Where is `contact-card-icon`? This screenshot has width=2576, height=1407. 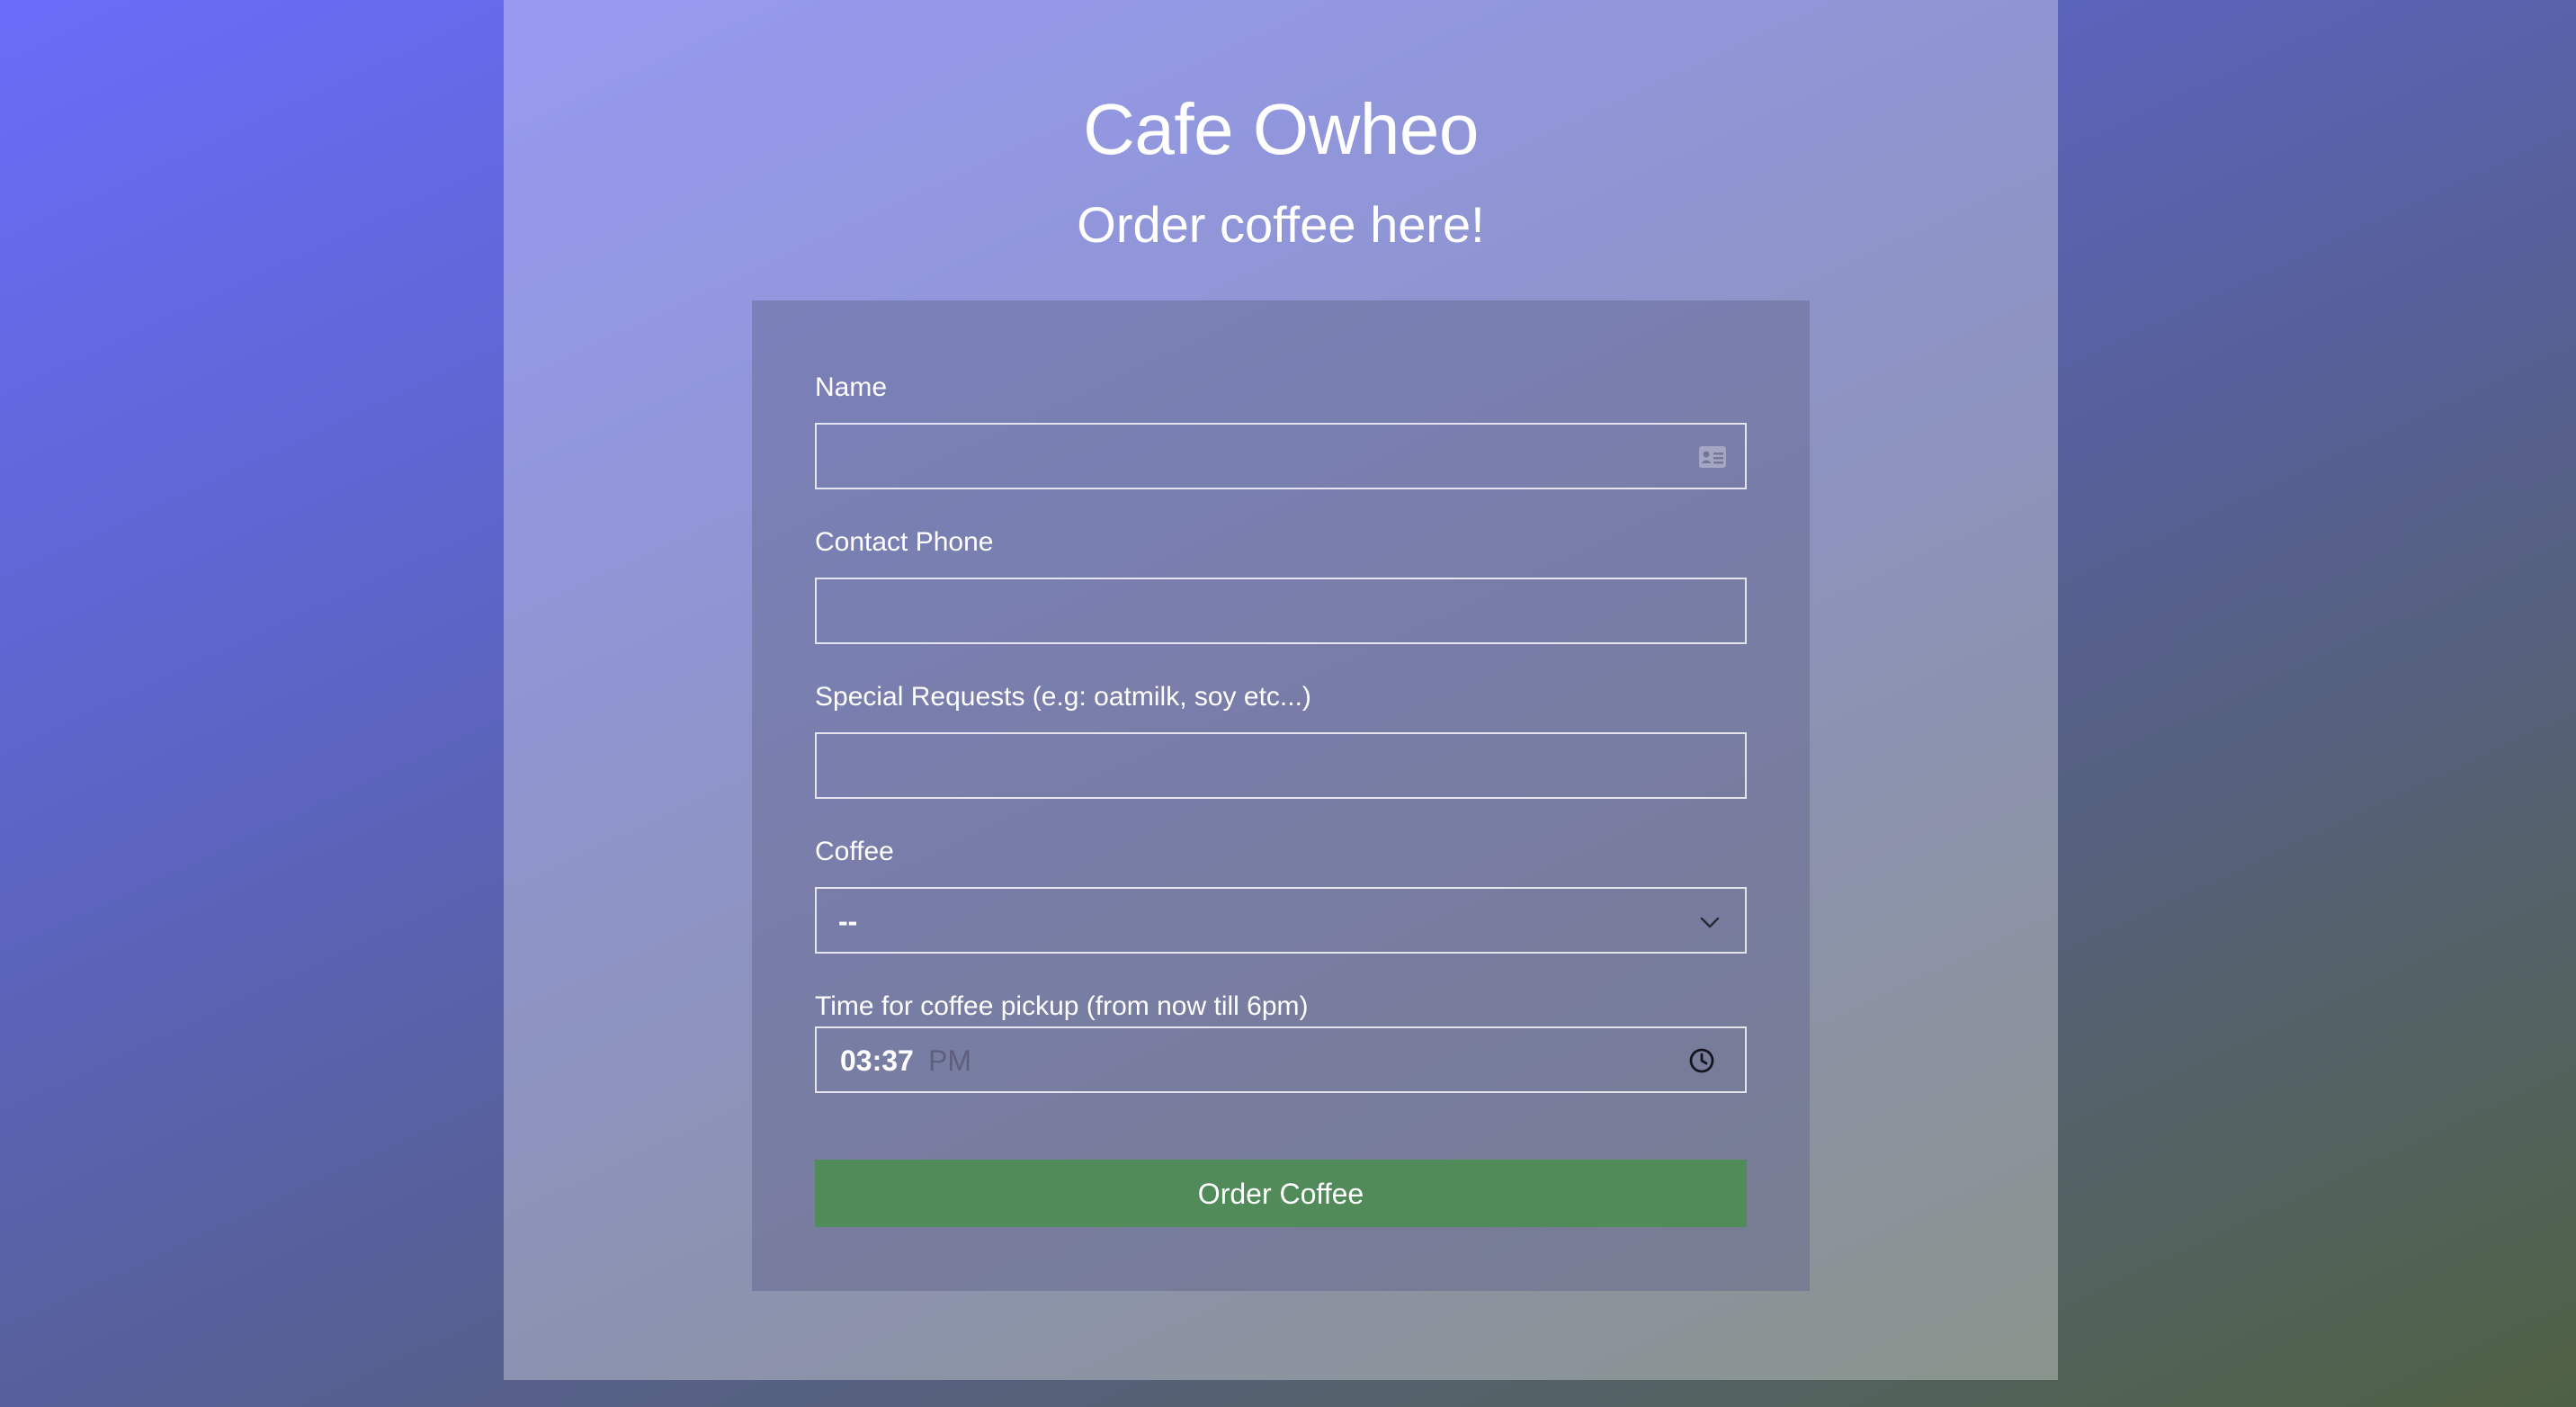 contact-card-icon is located at coordinates (1712, 457).